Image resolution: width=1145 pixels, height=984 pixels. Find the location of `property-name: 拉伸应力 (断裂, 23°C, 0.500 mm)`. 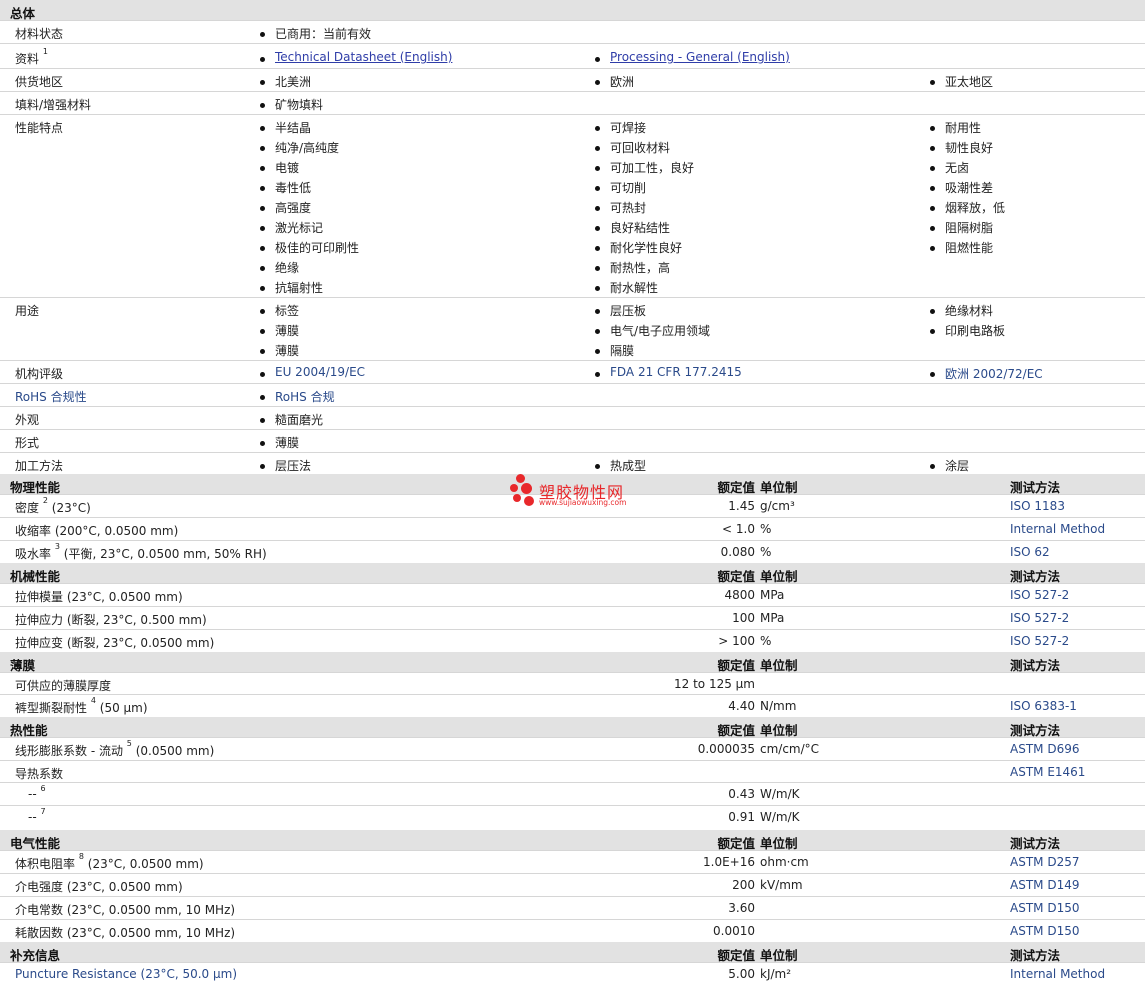

property-name: 拉伸应力 (断裂, 23°C, 0.500 mm) is located at coordinates (111, 620).